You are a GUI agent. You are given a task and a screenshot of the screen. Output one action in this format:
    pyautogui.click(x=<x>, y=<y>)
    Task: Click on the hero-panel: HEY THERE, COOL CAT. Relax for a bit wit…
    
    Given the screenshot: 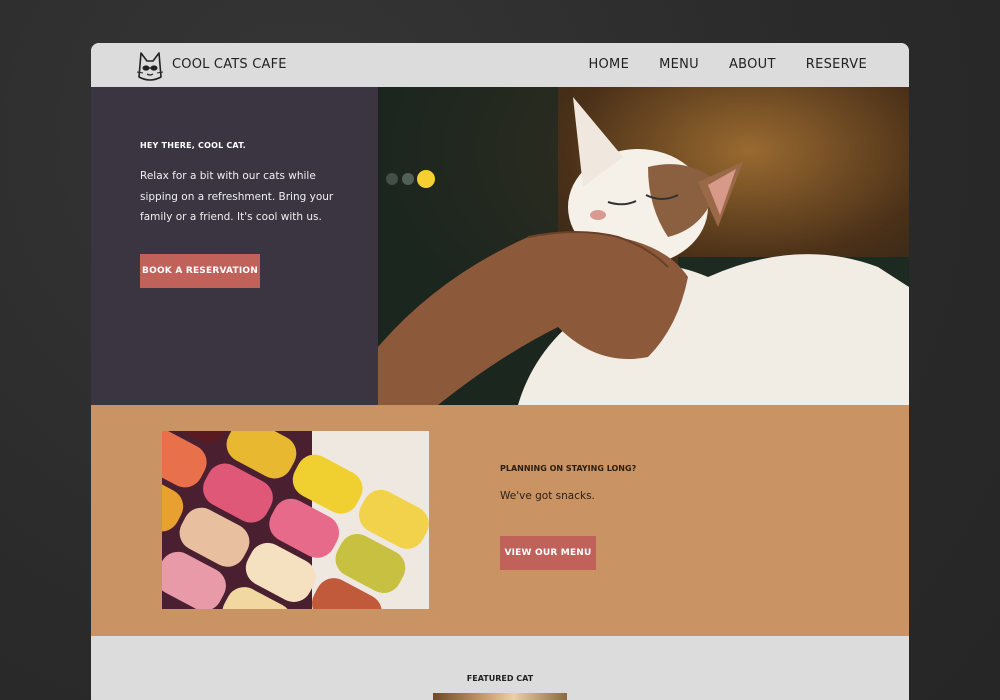 What is the action you would take?
    pyautogui.click(x=234, y=246)
    